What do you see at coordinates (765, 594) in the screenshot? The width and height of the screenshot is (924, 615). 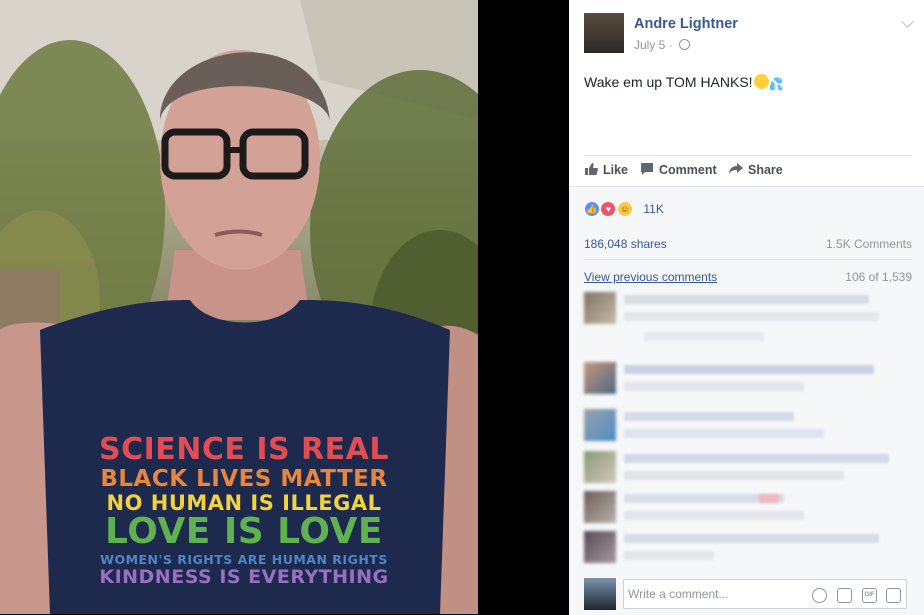 I see `comment-input: Write a comment... GIF` at bounding box center [765, 594].